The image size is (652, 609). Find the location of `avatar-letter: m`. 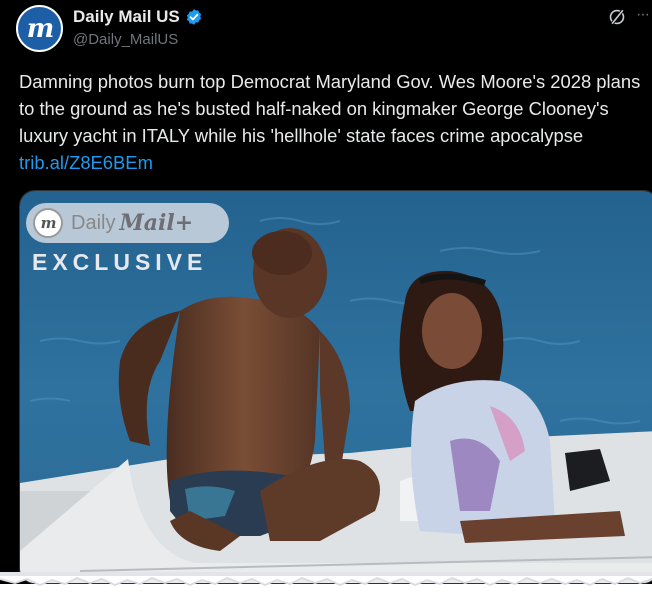

avatar-letter: m is located at coordinates (40, 28).